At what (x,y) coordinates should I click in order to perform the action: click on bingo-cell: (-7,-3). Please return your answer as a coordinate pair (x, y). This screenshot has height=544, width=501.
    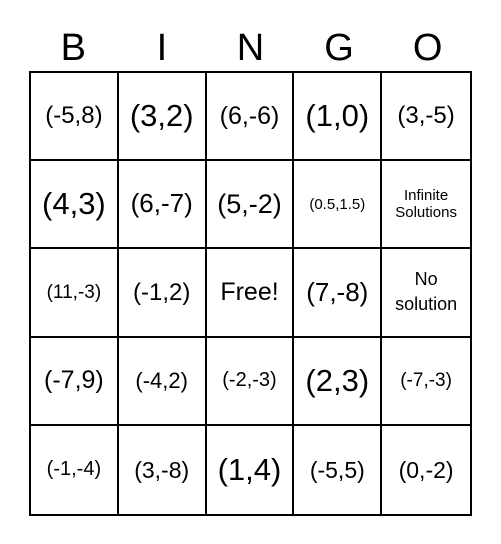
    Looking at the image, I should click on (426, 382).